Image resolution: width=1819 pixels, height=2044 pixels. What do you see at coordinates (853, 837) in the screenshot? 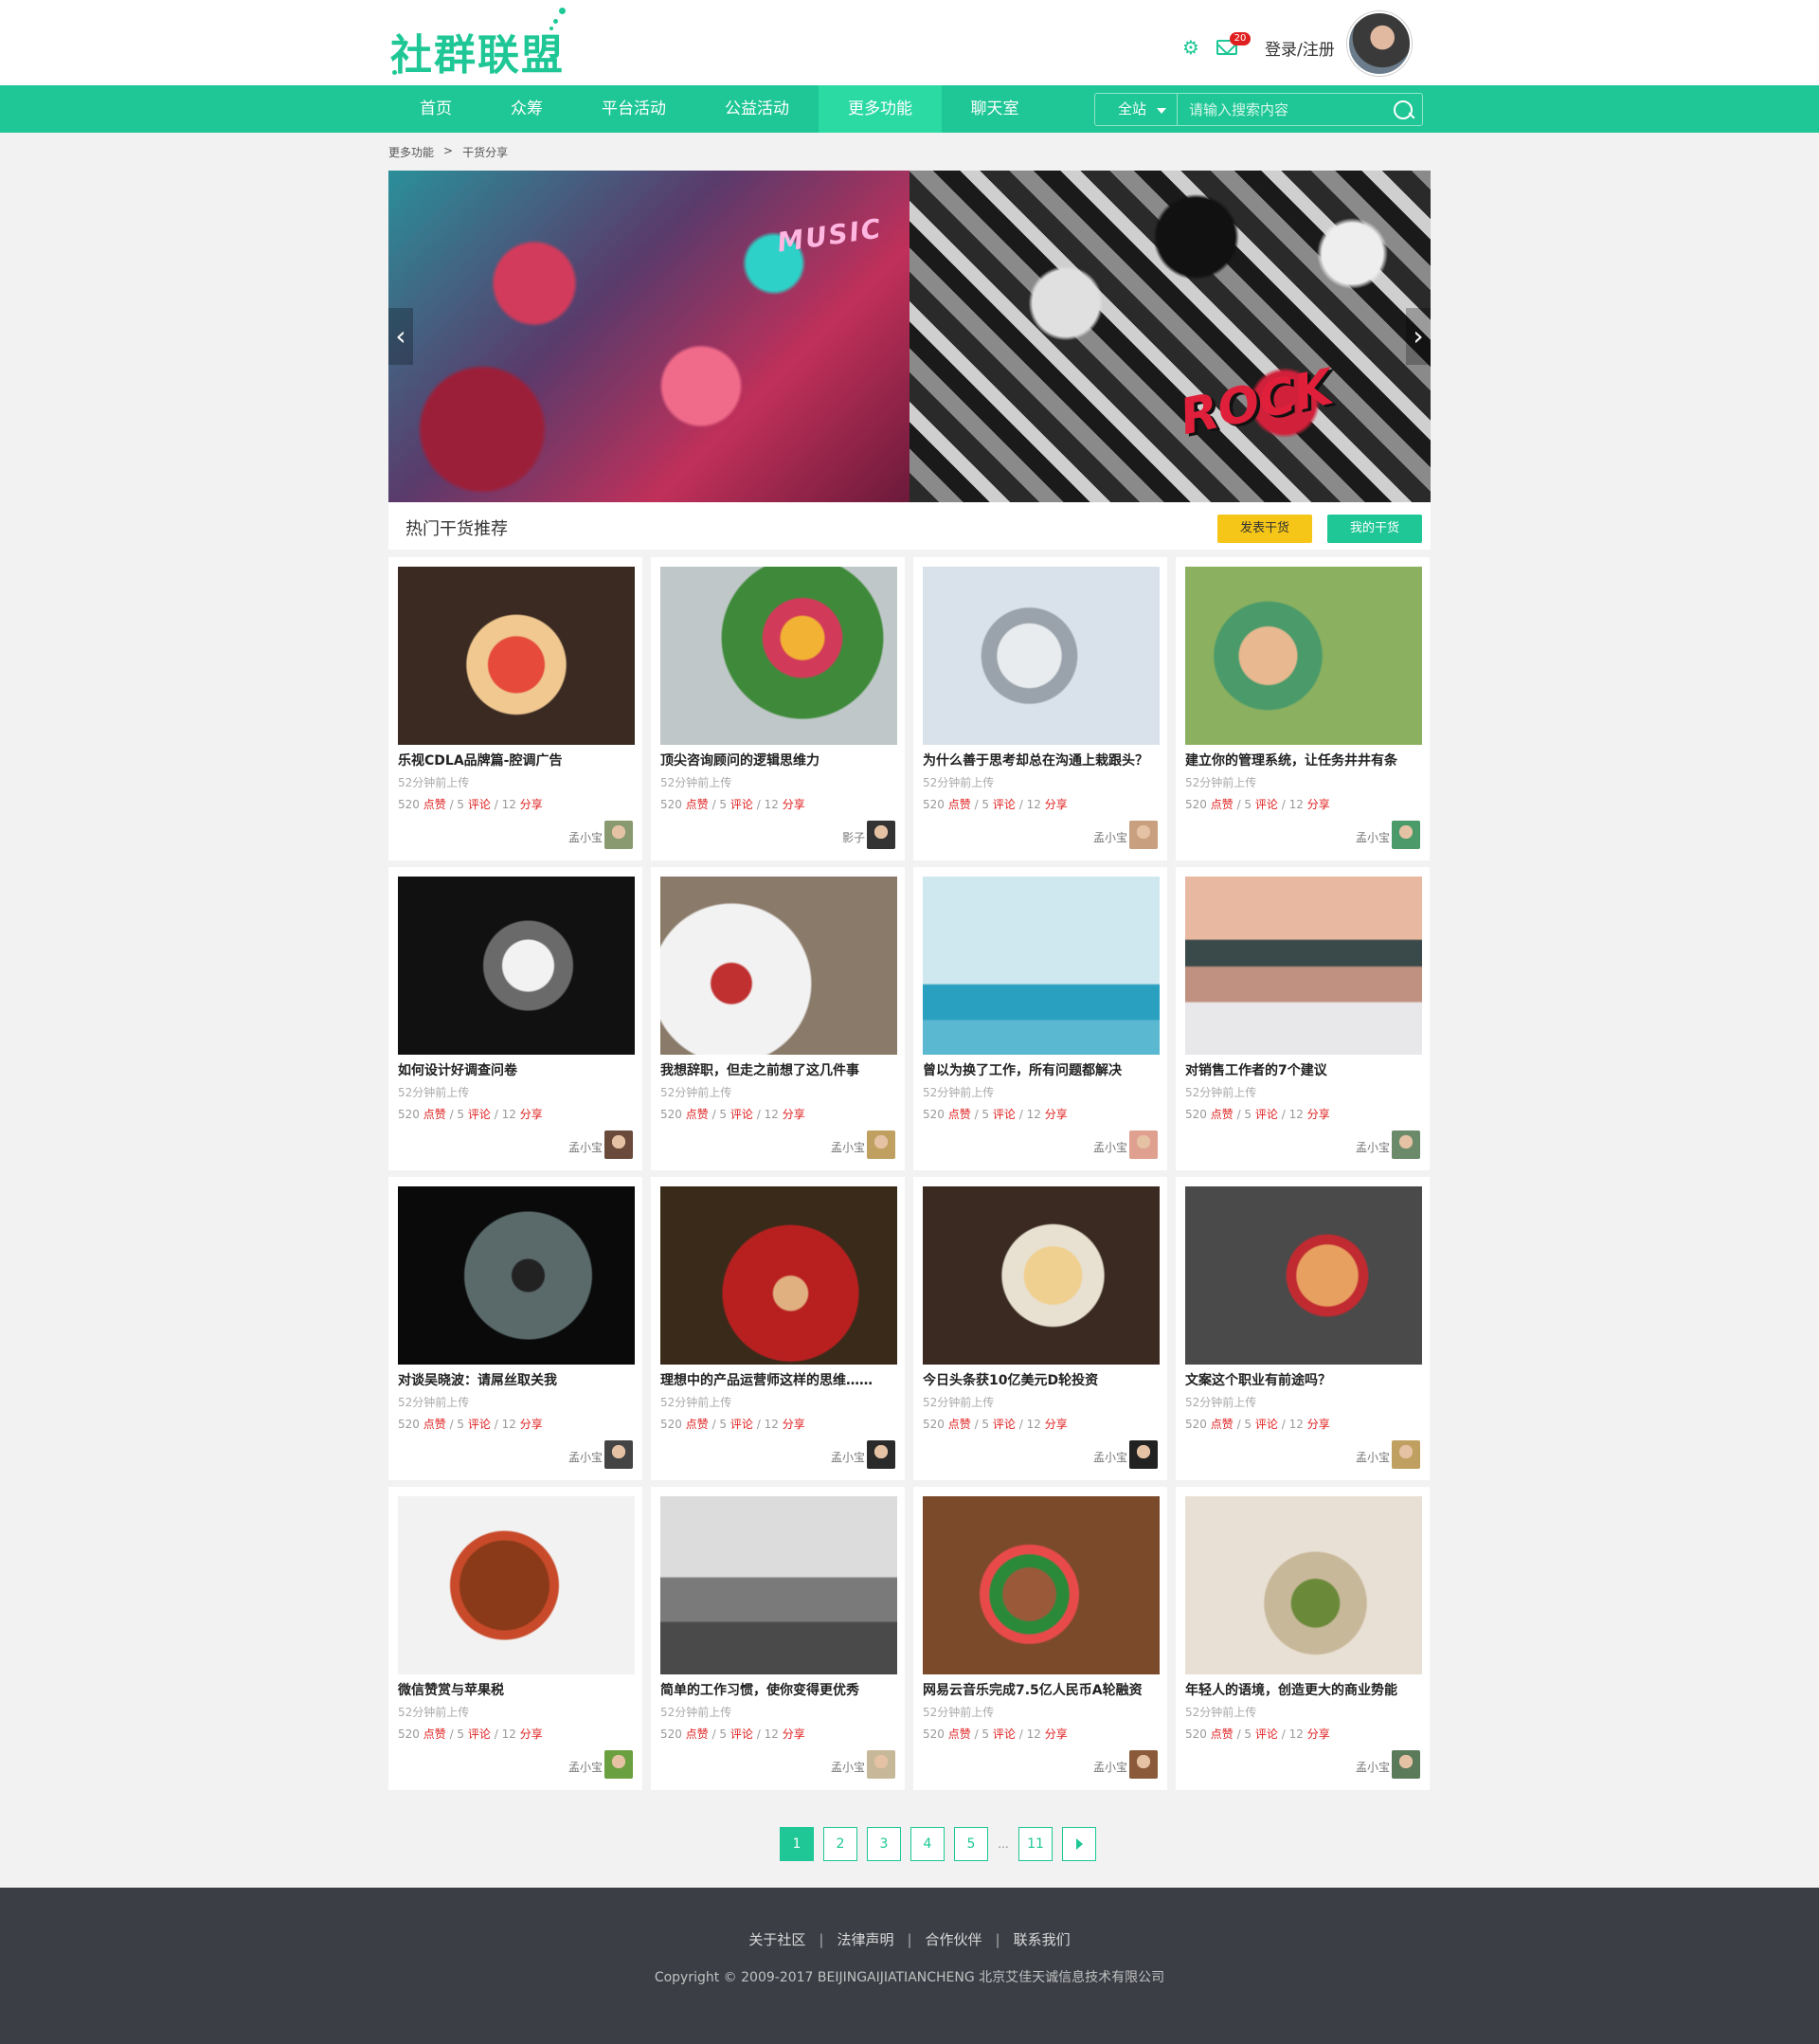
I see `author-name: 影子` at bounding box center [853, 837].